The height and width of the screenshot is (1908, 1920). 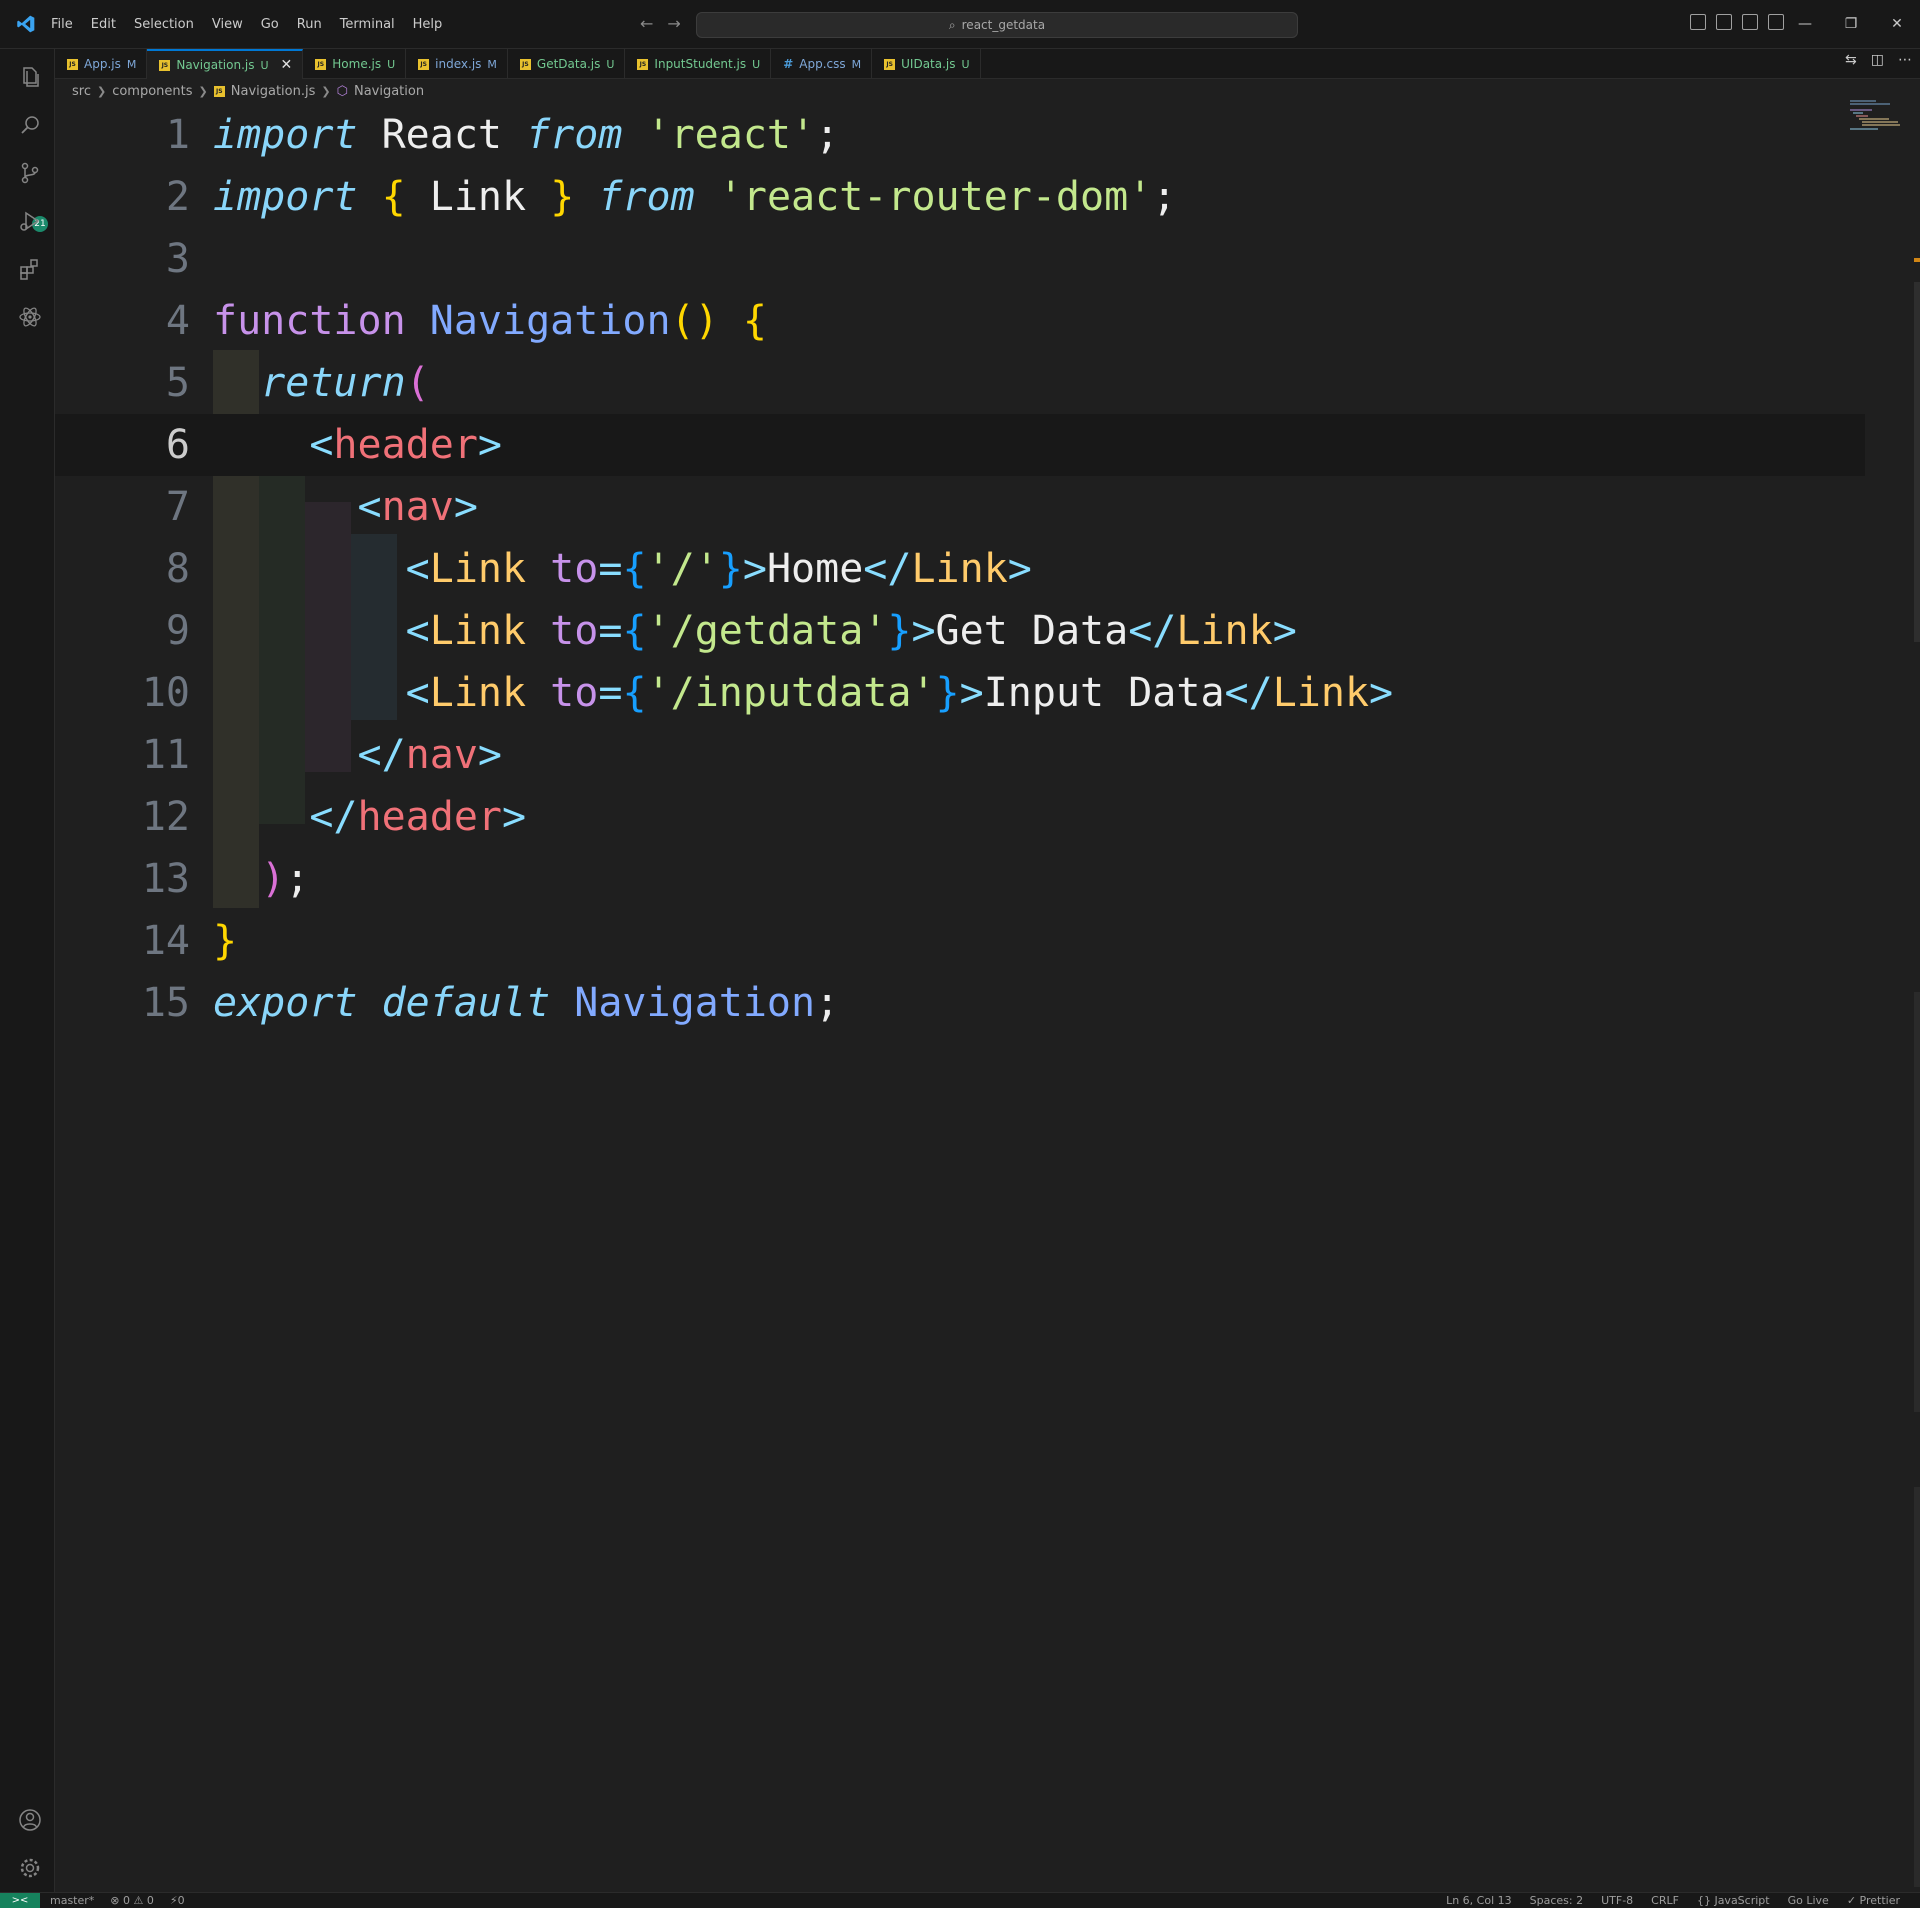 I want to click on code-line: 4 function Navigation() {, so click(x=960, y=321).